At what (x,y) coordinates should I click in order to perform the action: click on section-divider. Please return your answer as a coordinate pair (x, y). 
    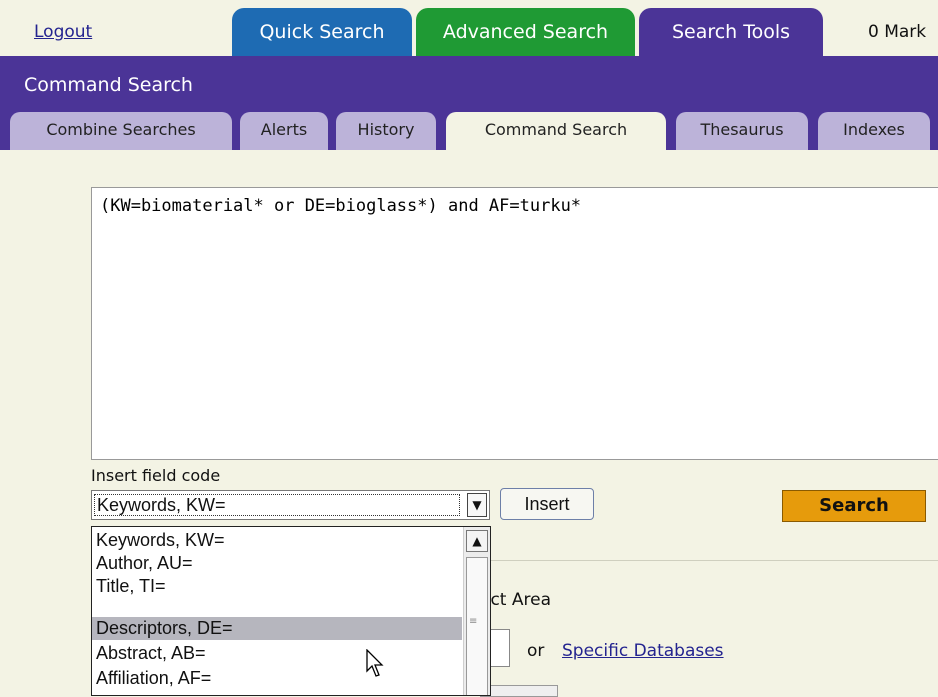
    Looking at the image, I should click on (714, 560).